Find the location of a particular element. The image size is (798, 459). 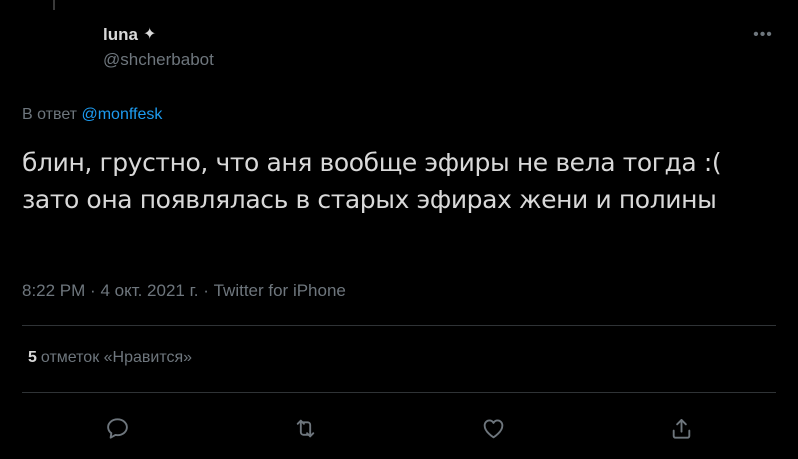

avatar is located at coordinates (54, 54).